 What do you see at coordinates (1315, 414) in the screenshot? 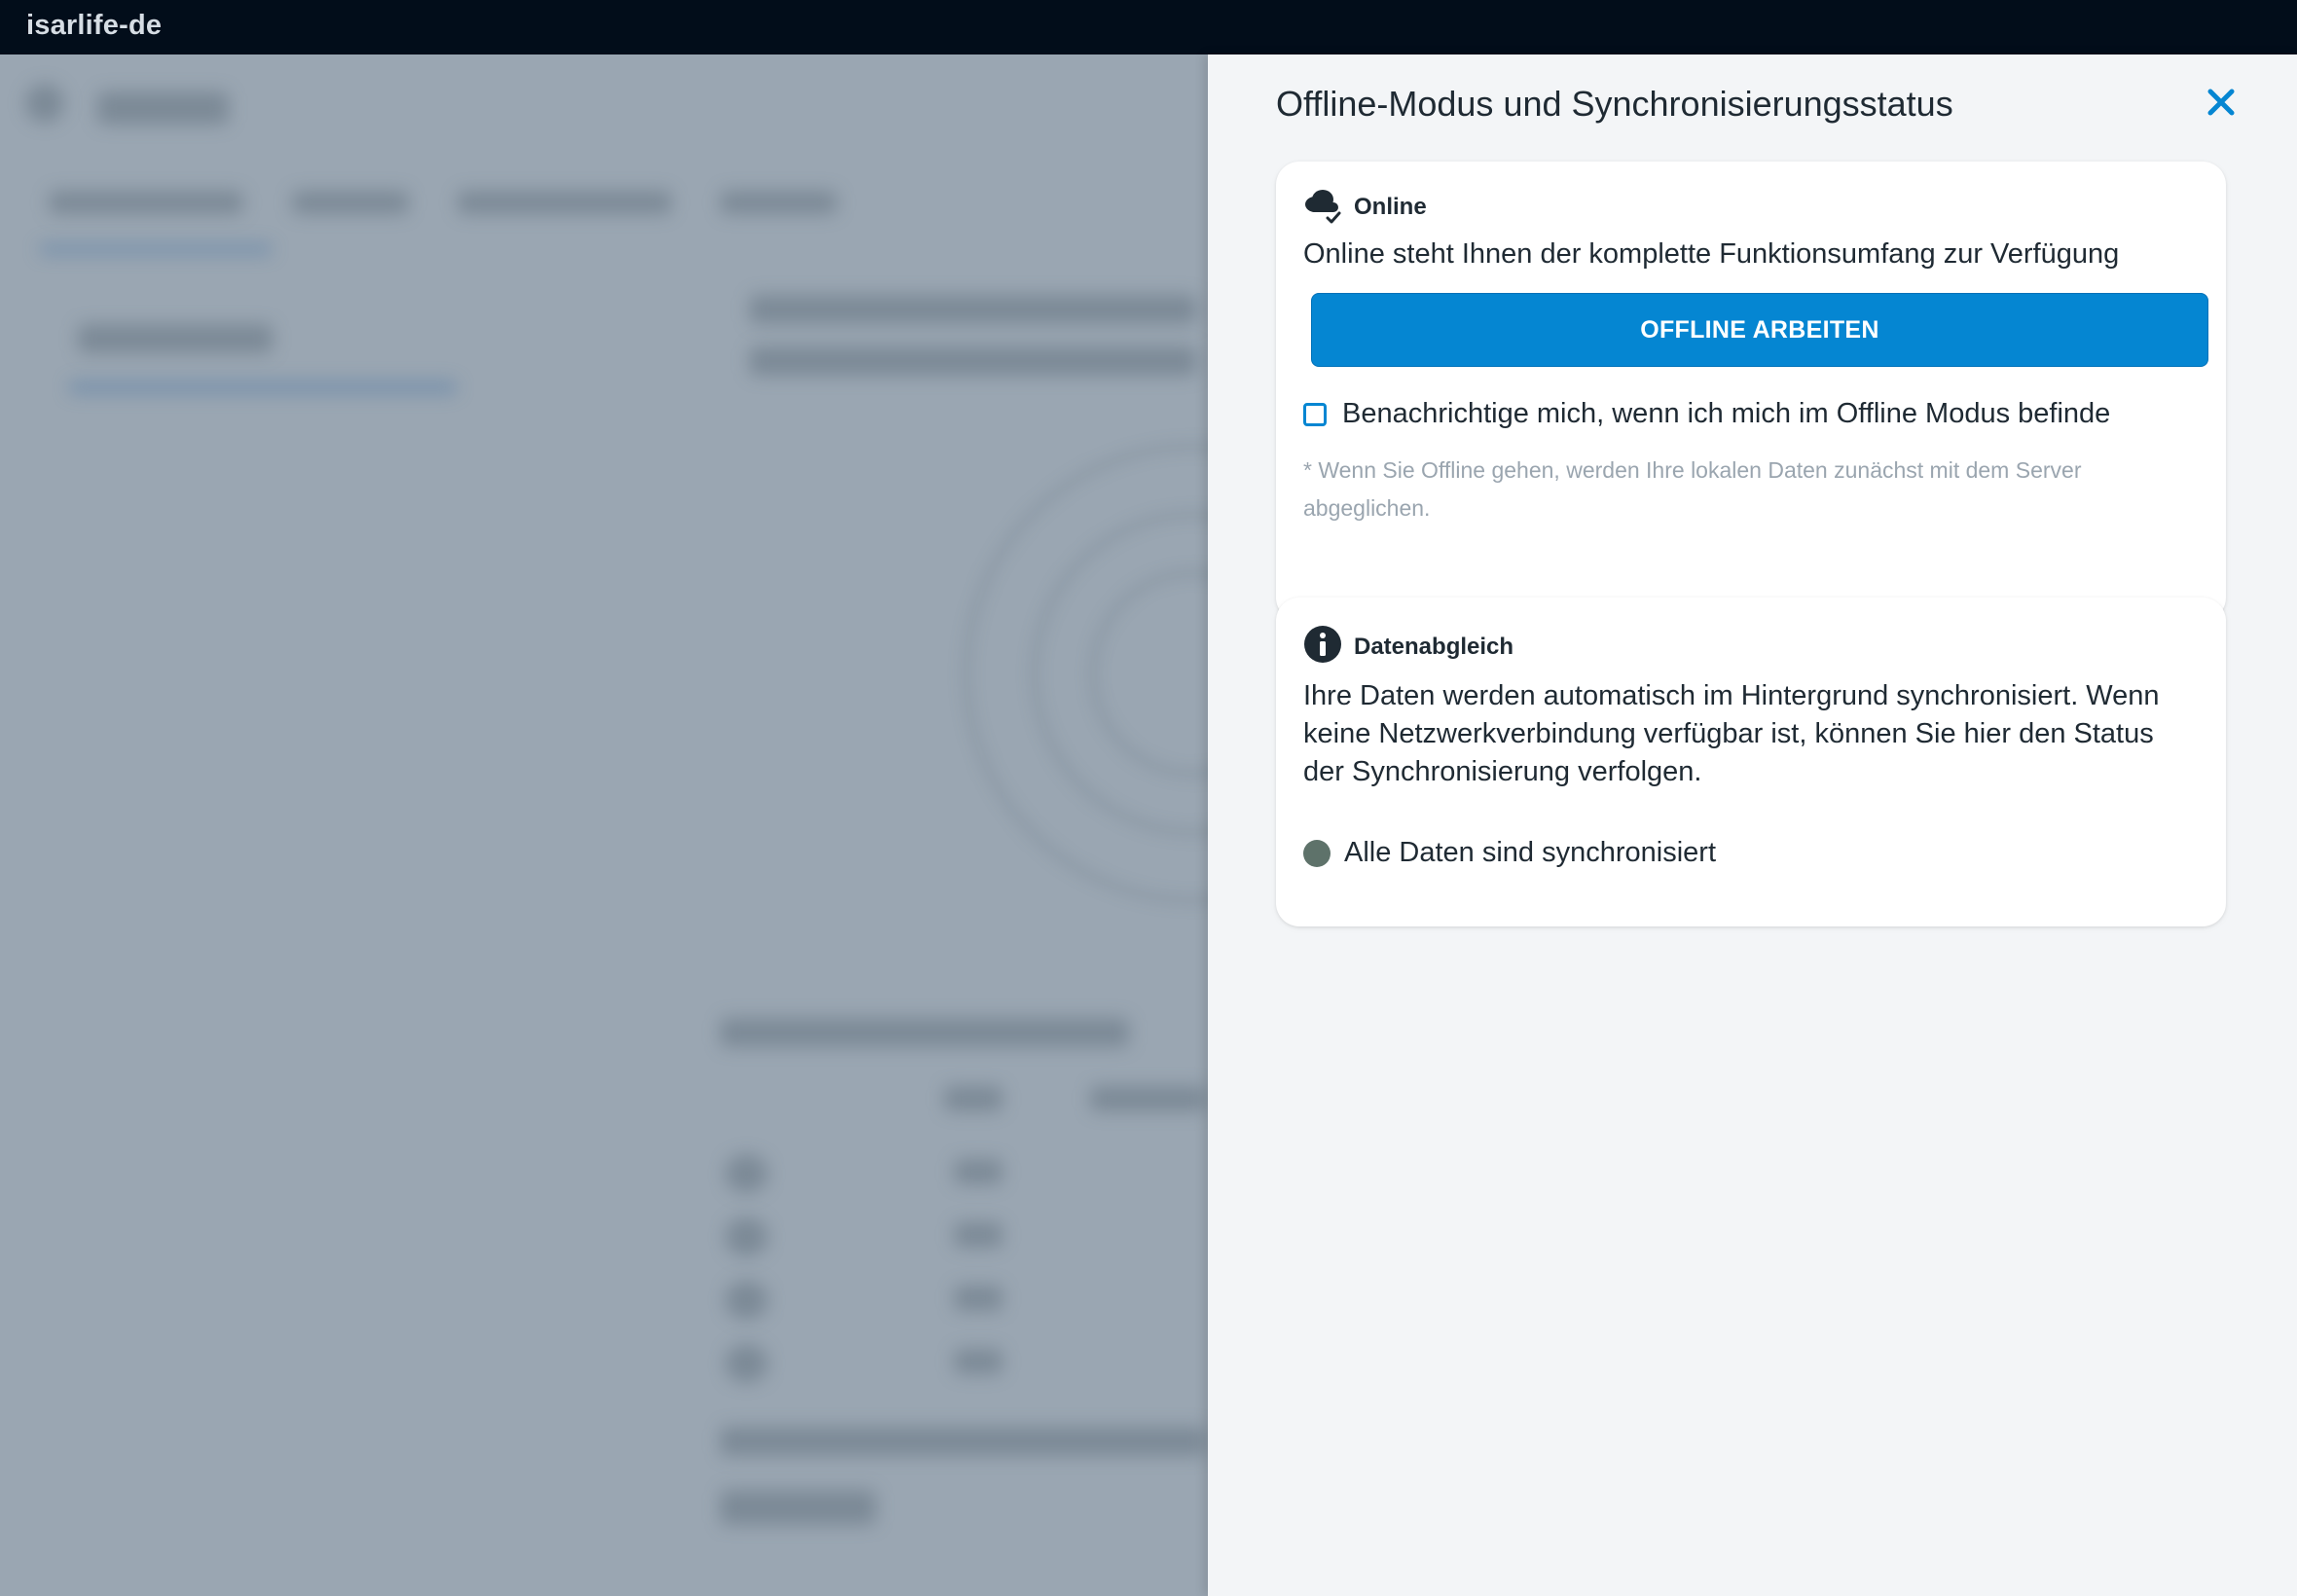
I see `notify-offline-checkbox` at bounding box center [1315, 414].